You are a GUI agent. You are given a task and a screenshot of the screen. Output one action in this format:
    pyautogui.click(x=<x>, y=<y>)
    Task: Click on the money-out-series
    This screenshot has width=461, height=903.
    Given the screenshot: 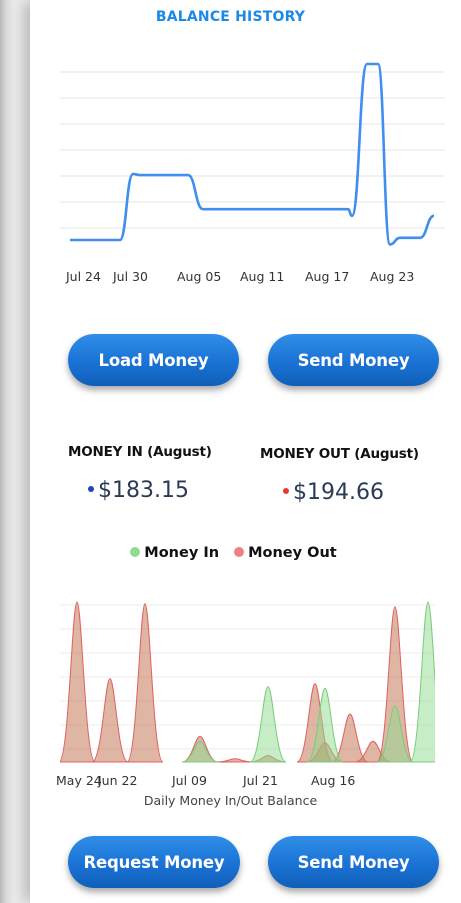 What is the action you would take?
    pyautogui.click(x=237, y=682)
    